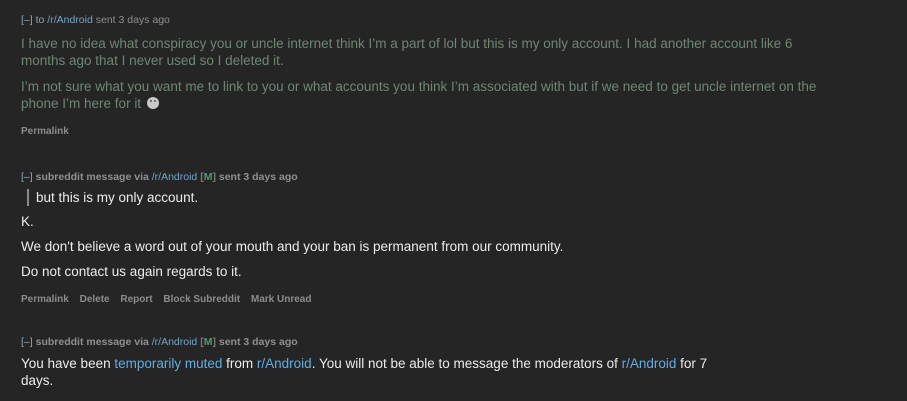 The width and height of the screenshot is (907, 401). Describe the element at coordinates (168, 363) in the screenshot. I see `temporarily-muted-link: temporarily muted` at that location.